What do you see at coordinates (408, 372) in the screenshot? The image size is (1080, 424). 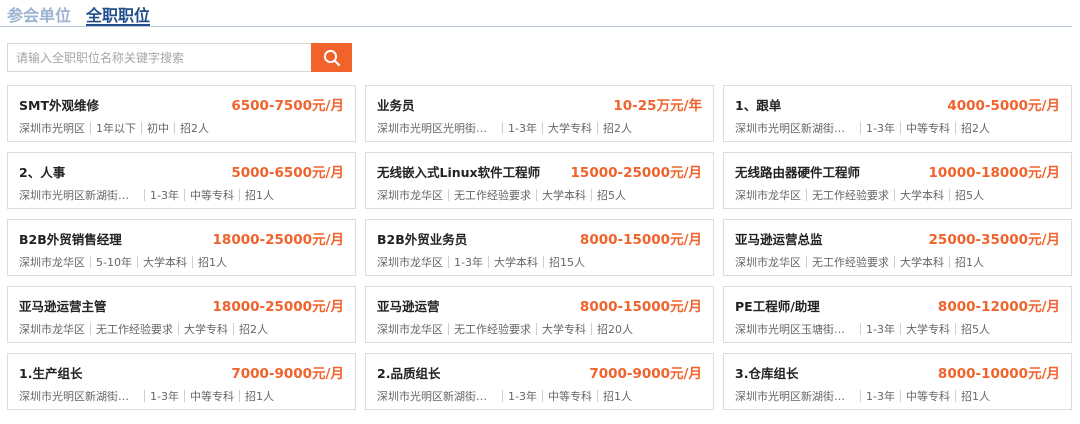 I see `job-title: 2.品质组长` at bounding box center [408, 372].